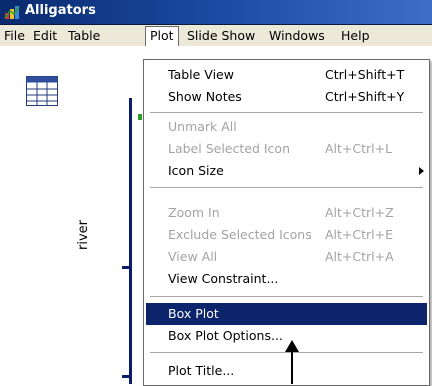  What do you see at coordinates (297, 35) in the screenshot?
I see `menu-windows: Windows` at bounding box center [297, 35].